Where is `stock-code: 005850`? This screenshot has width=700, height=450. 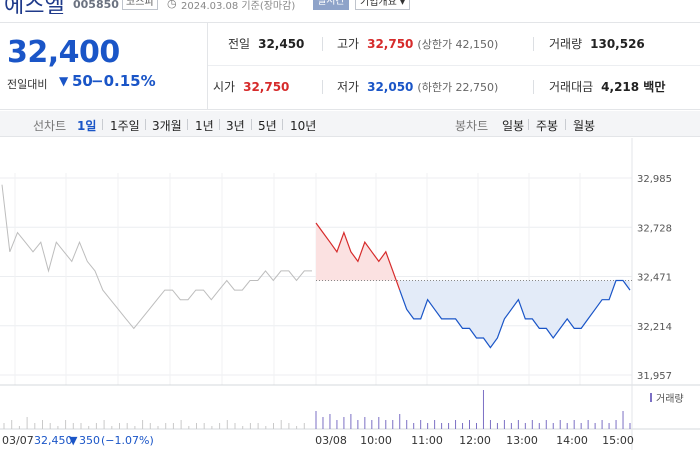 stock-code: 005850 is located at coordinates (96, 5).